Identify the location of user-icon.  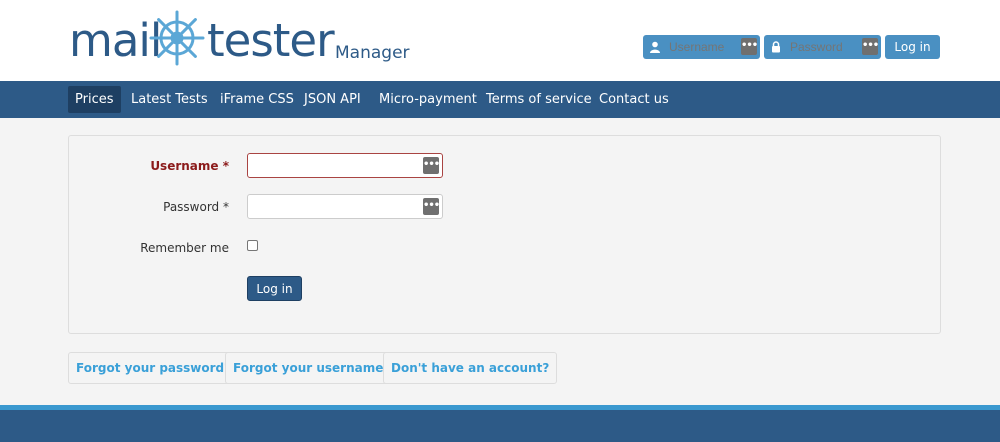
(655, 47).